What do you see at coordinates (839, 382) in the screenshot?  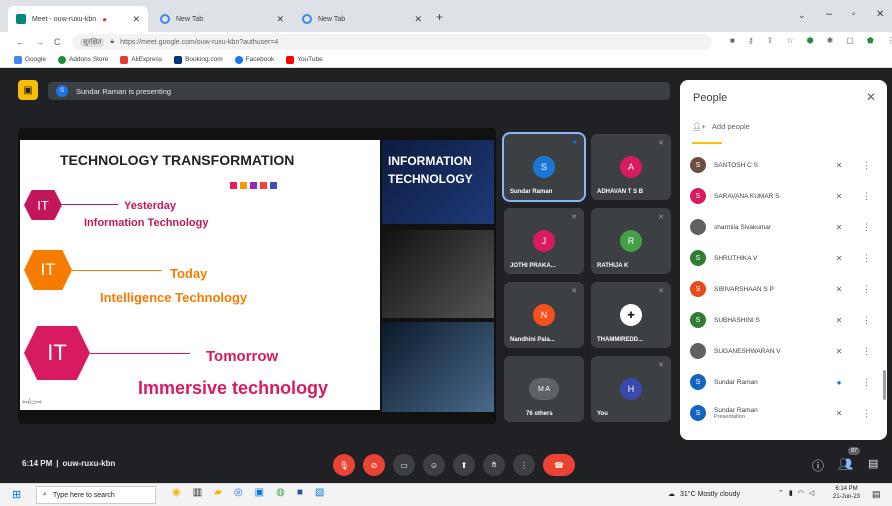 I see `speaking-indicator-icon: ●` at bounding box center [839, 382].